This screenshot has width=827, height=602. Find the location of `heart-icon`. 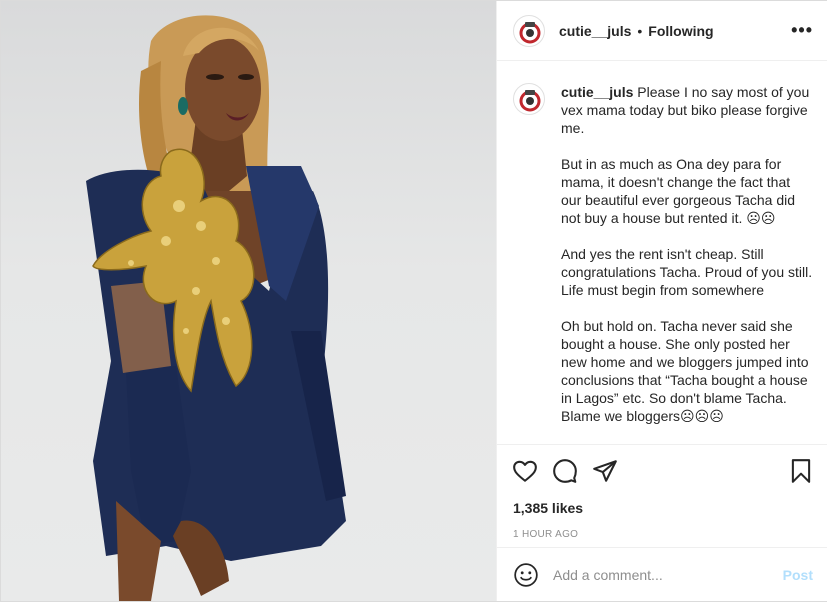

heart-icon is located at coordinates (525, 471).